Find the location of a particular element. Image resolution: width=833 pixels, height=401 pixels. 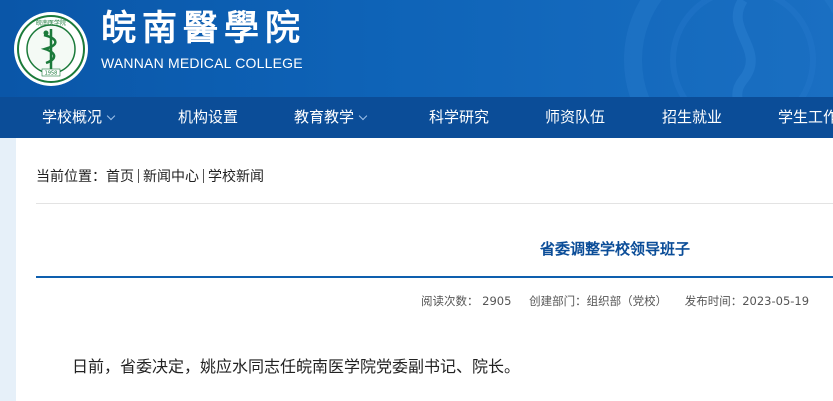

nav-item-label: 科学研究 is located at coordinates (459, 117).